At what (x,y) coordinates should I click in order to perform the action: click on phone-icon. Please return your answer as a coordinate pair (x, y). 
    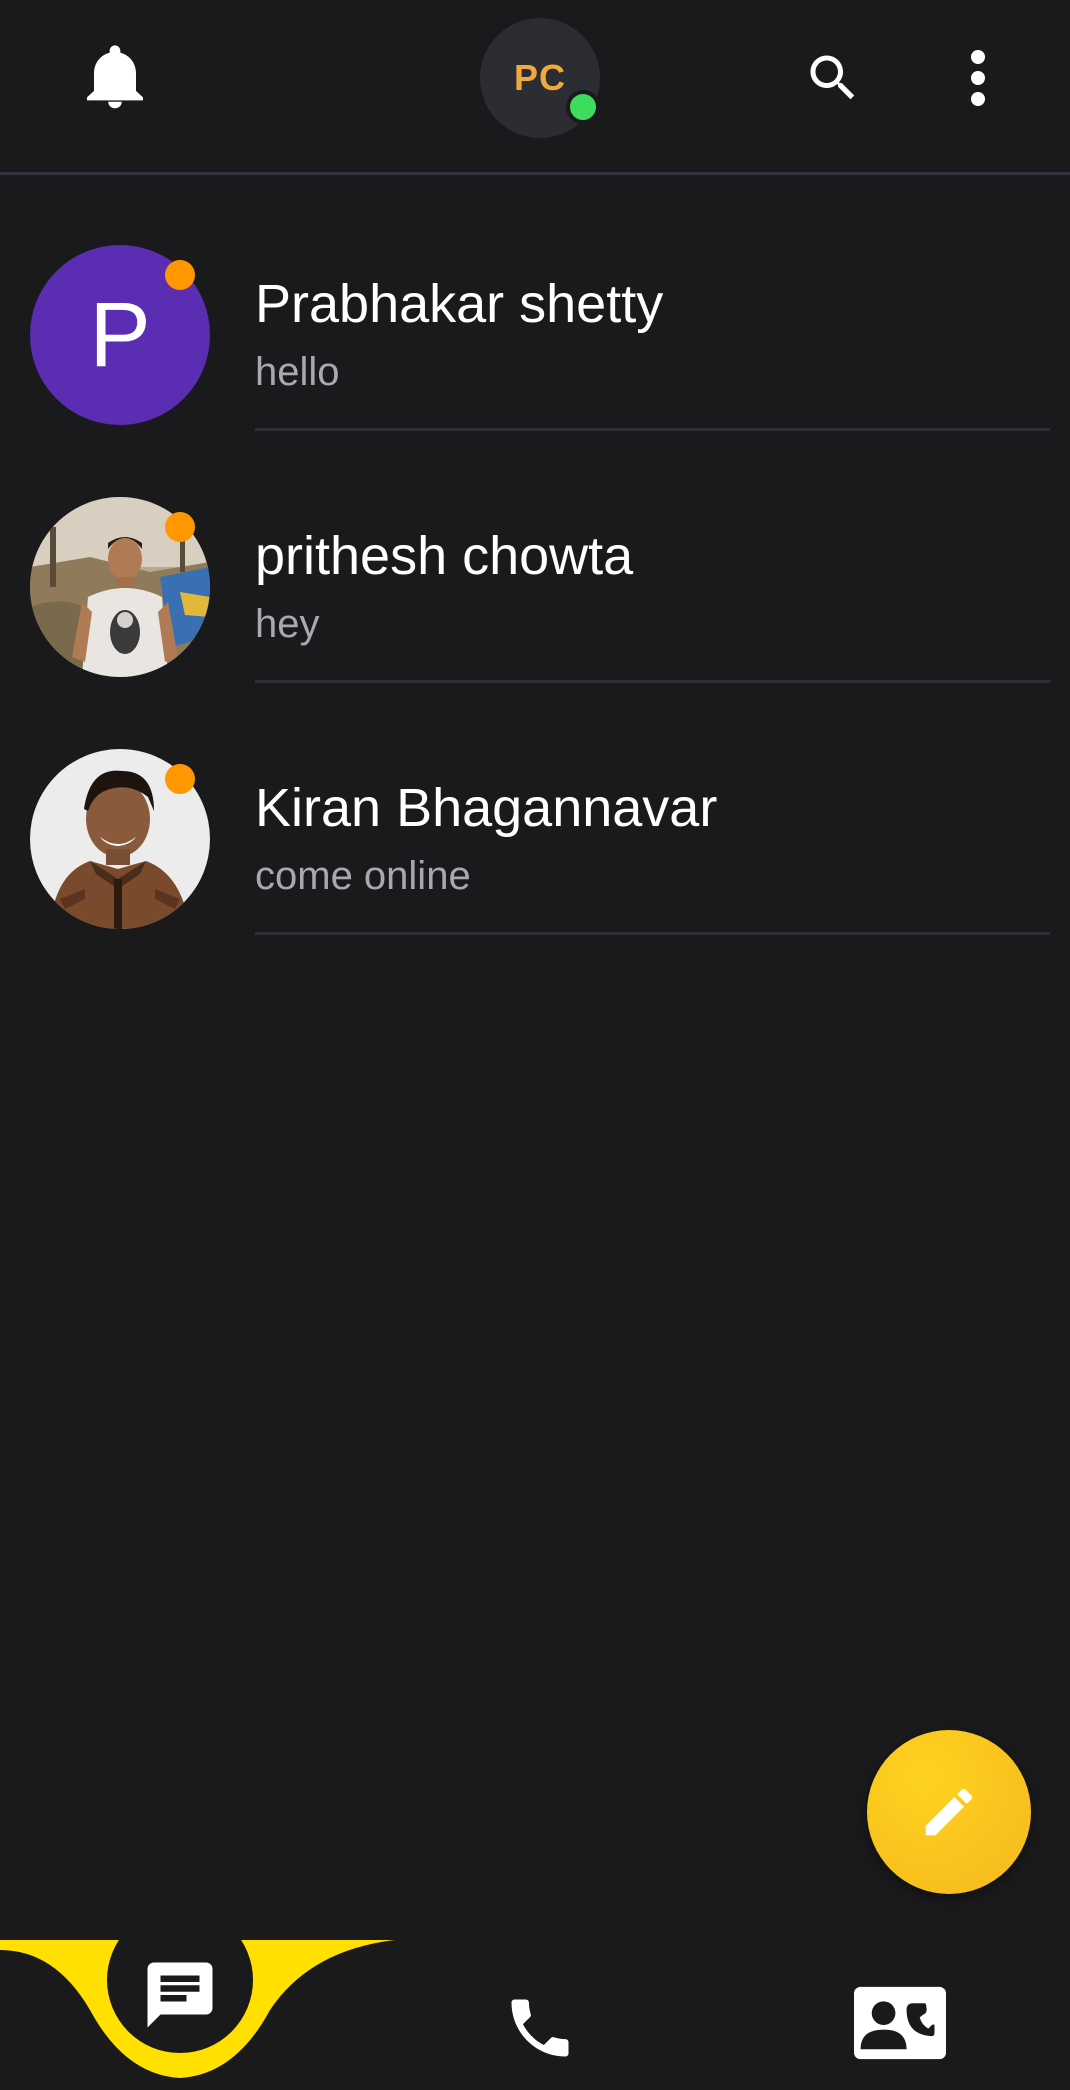
    Looking at the image, I should click on (540, 2027).